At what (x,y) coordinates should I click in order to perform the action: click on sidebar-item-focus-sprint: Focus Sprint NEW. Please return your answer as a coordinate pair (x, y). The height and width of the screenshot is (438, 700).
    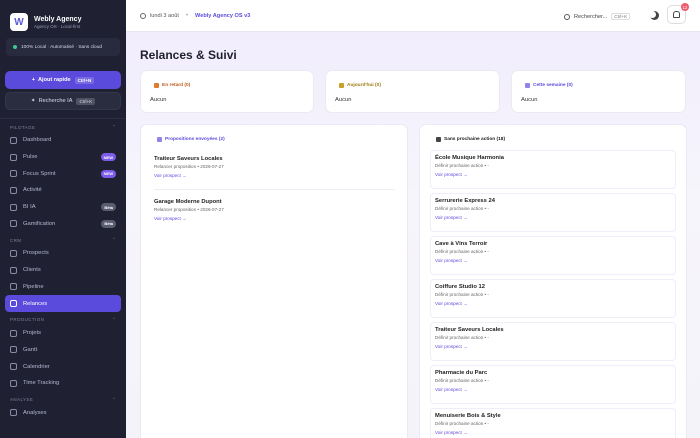
    Looking at the image, I should click on (63, 173).